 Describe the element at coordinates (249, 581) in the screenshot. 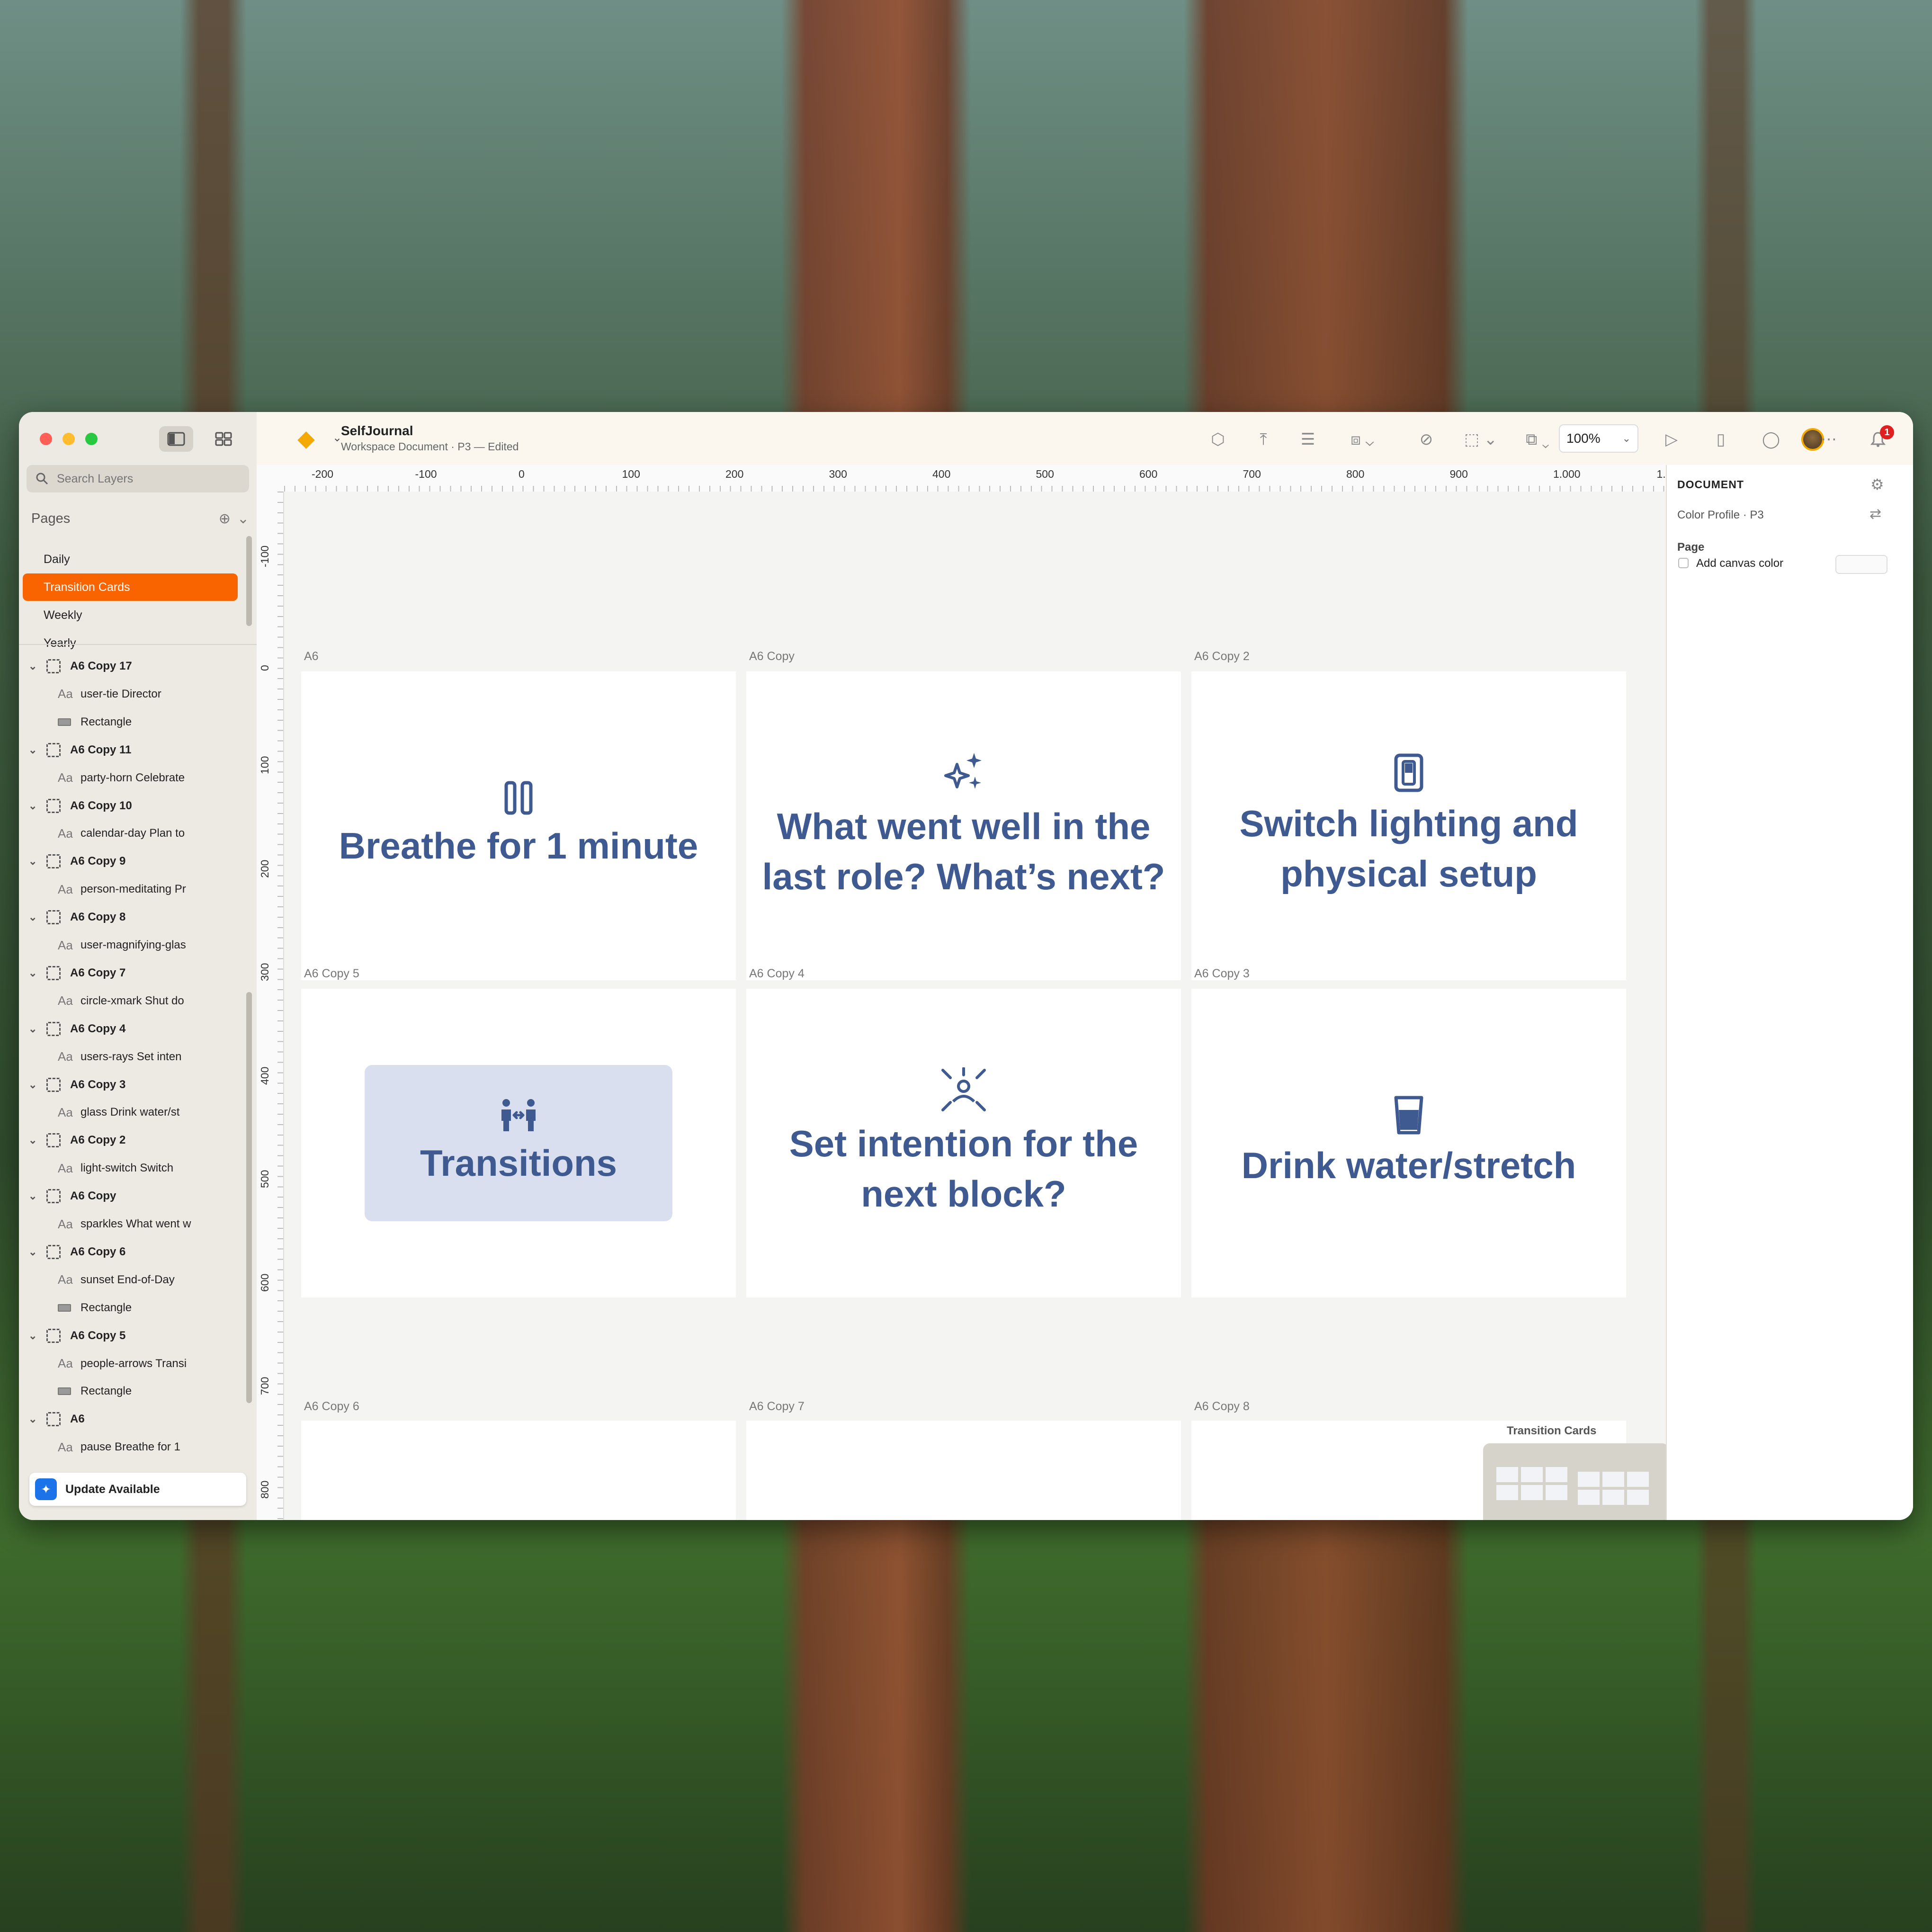

I see `pages-scrollbar` at that location.